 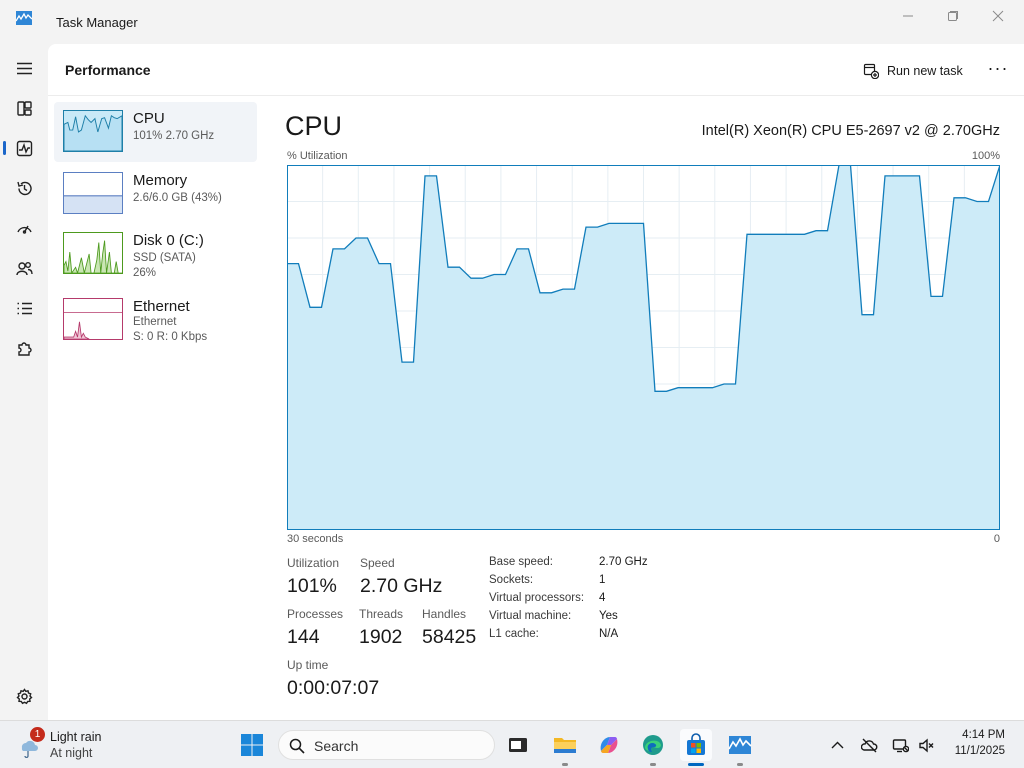 What do you see at coordinates (982, 735) in the screenshot?
I see `clock-time: 4:14 PM` at bounding box center [982, 735].